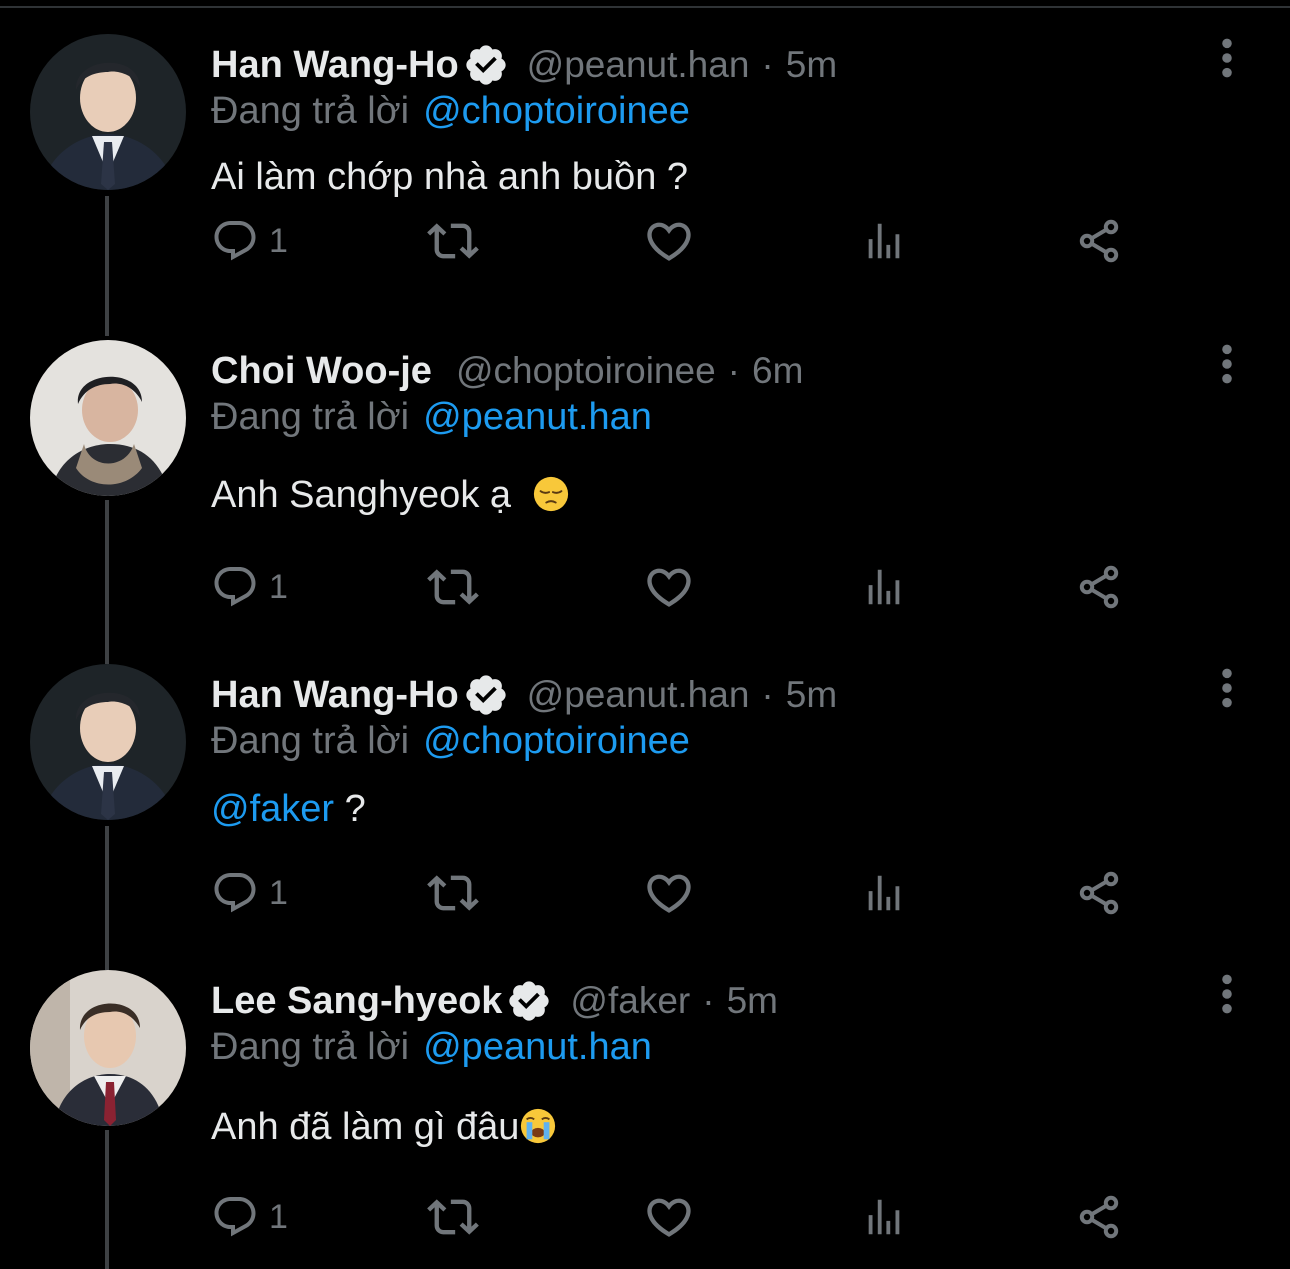  I want to click on tweet-text: Ai làm chớp nhà anh buồn ?, so click(449, 177).